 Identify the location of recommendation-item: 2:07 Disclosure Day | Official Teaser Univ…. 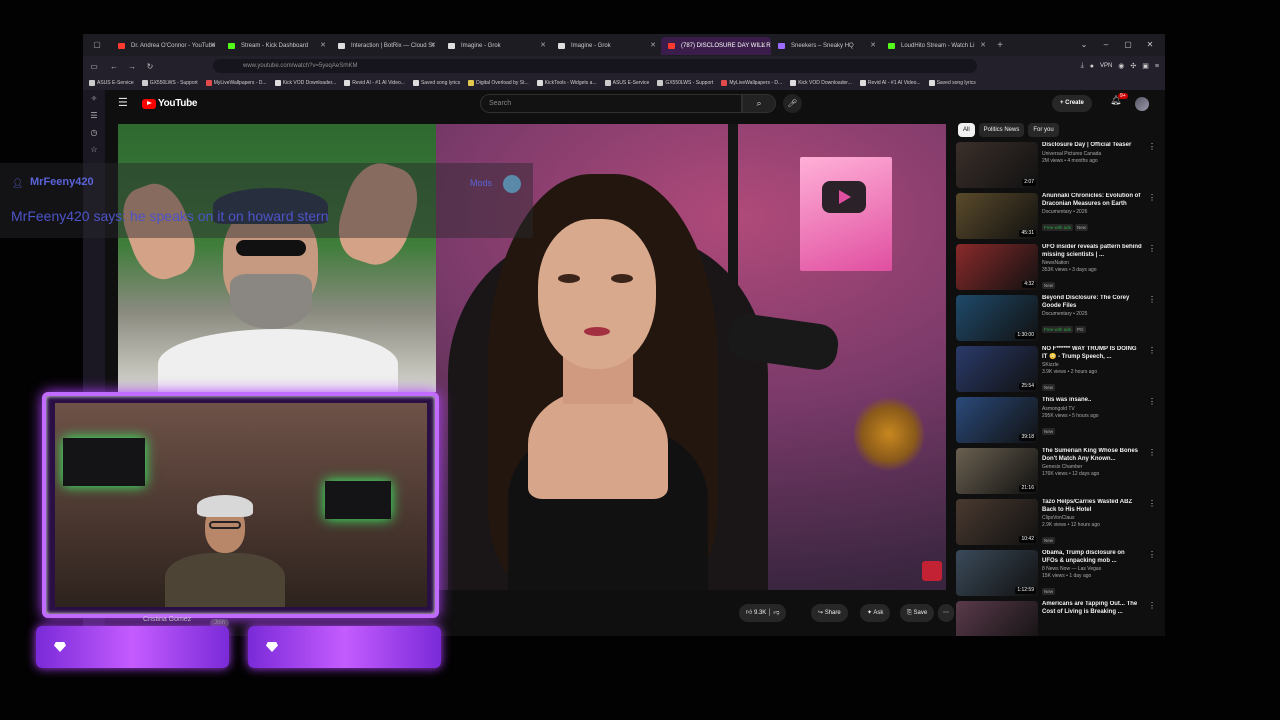
(1058, 165).